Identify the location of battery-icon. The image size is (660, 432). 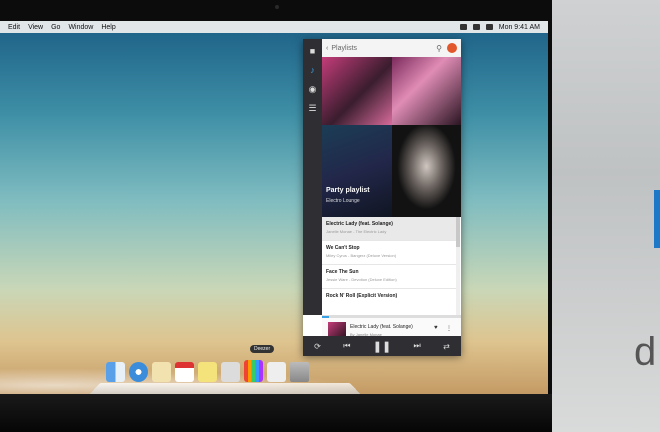
(463, 27).